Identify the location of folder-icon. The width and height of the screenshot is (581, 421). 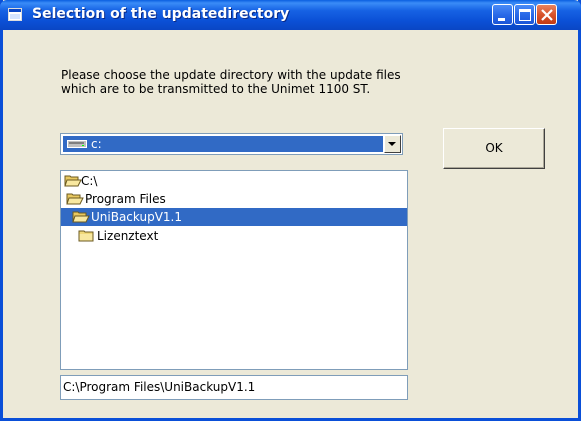
(86, 236).